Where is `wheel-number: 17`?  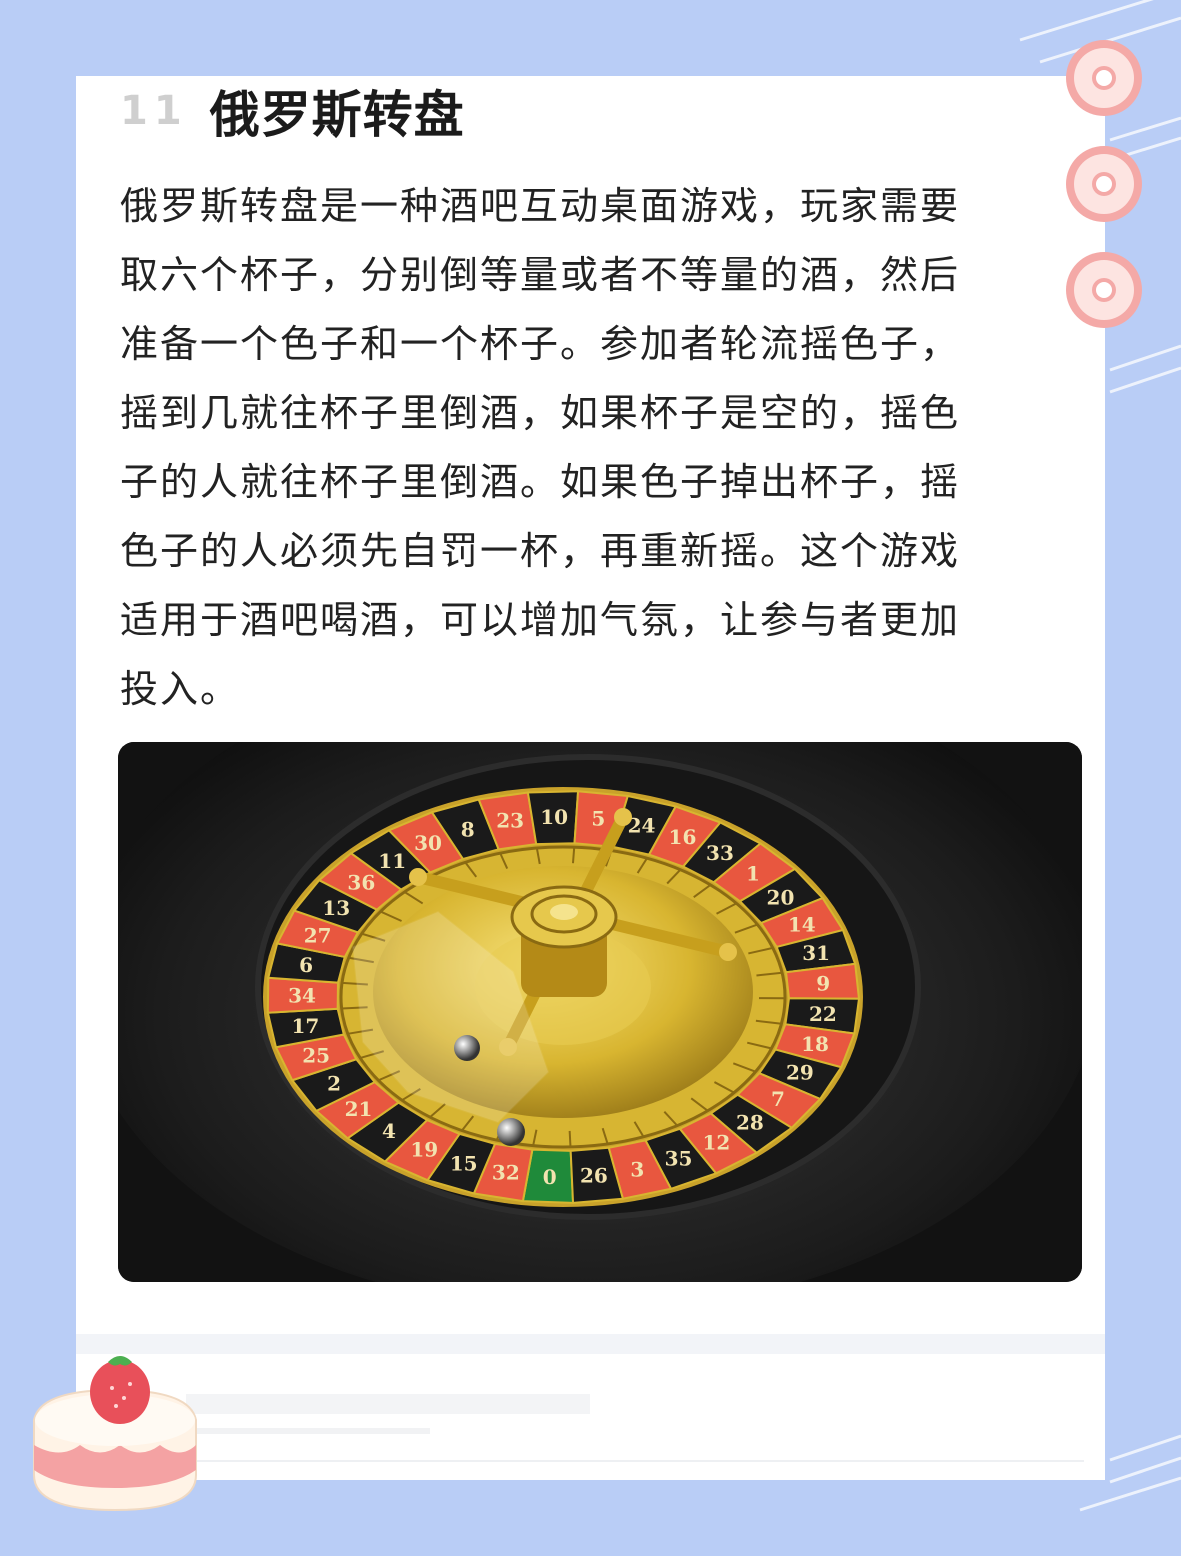
wheel-number: 17 is located at coordinates (305, 1026).